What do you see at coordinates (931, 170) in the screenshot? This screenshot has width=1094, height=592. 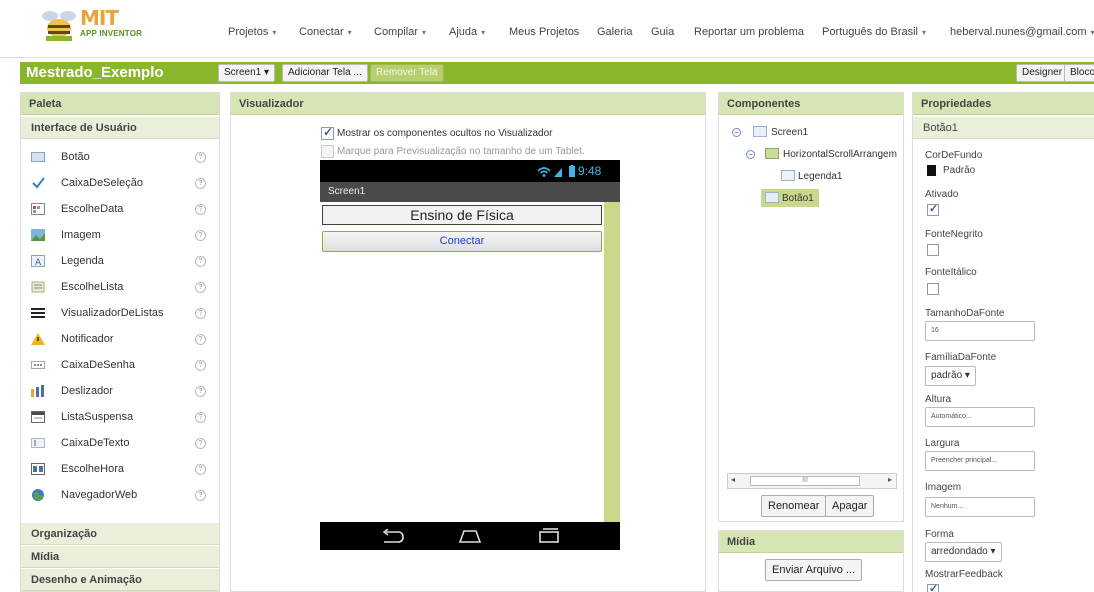 I see `color-swatch-icon` at bounding box center [931, 170].